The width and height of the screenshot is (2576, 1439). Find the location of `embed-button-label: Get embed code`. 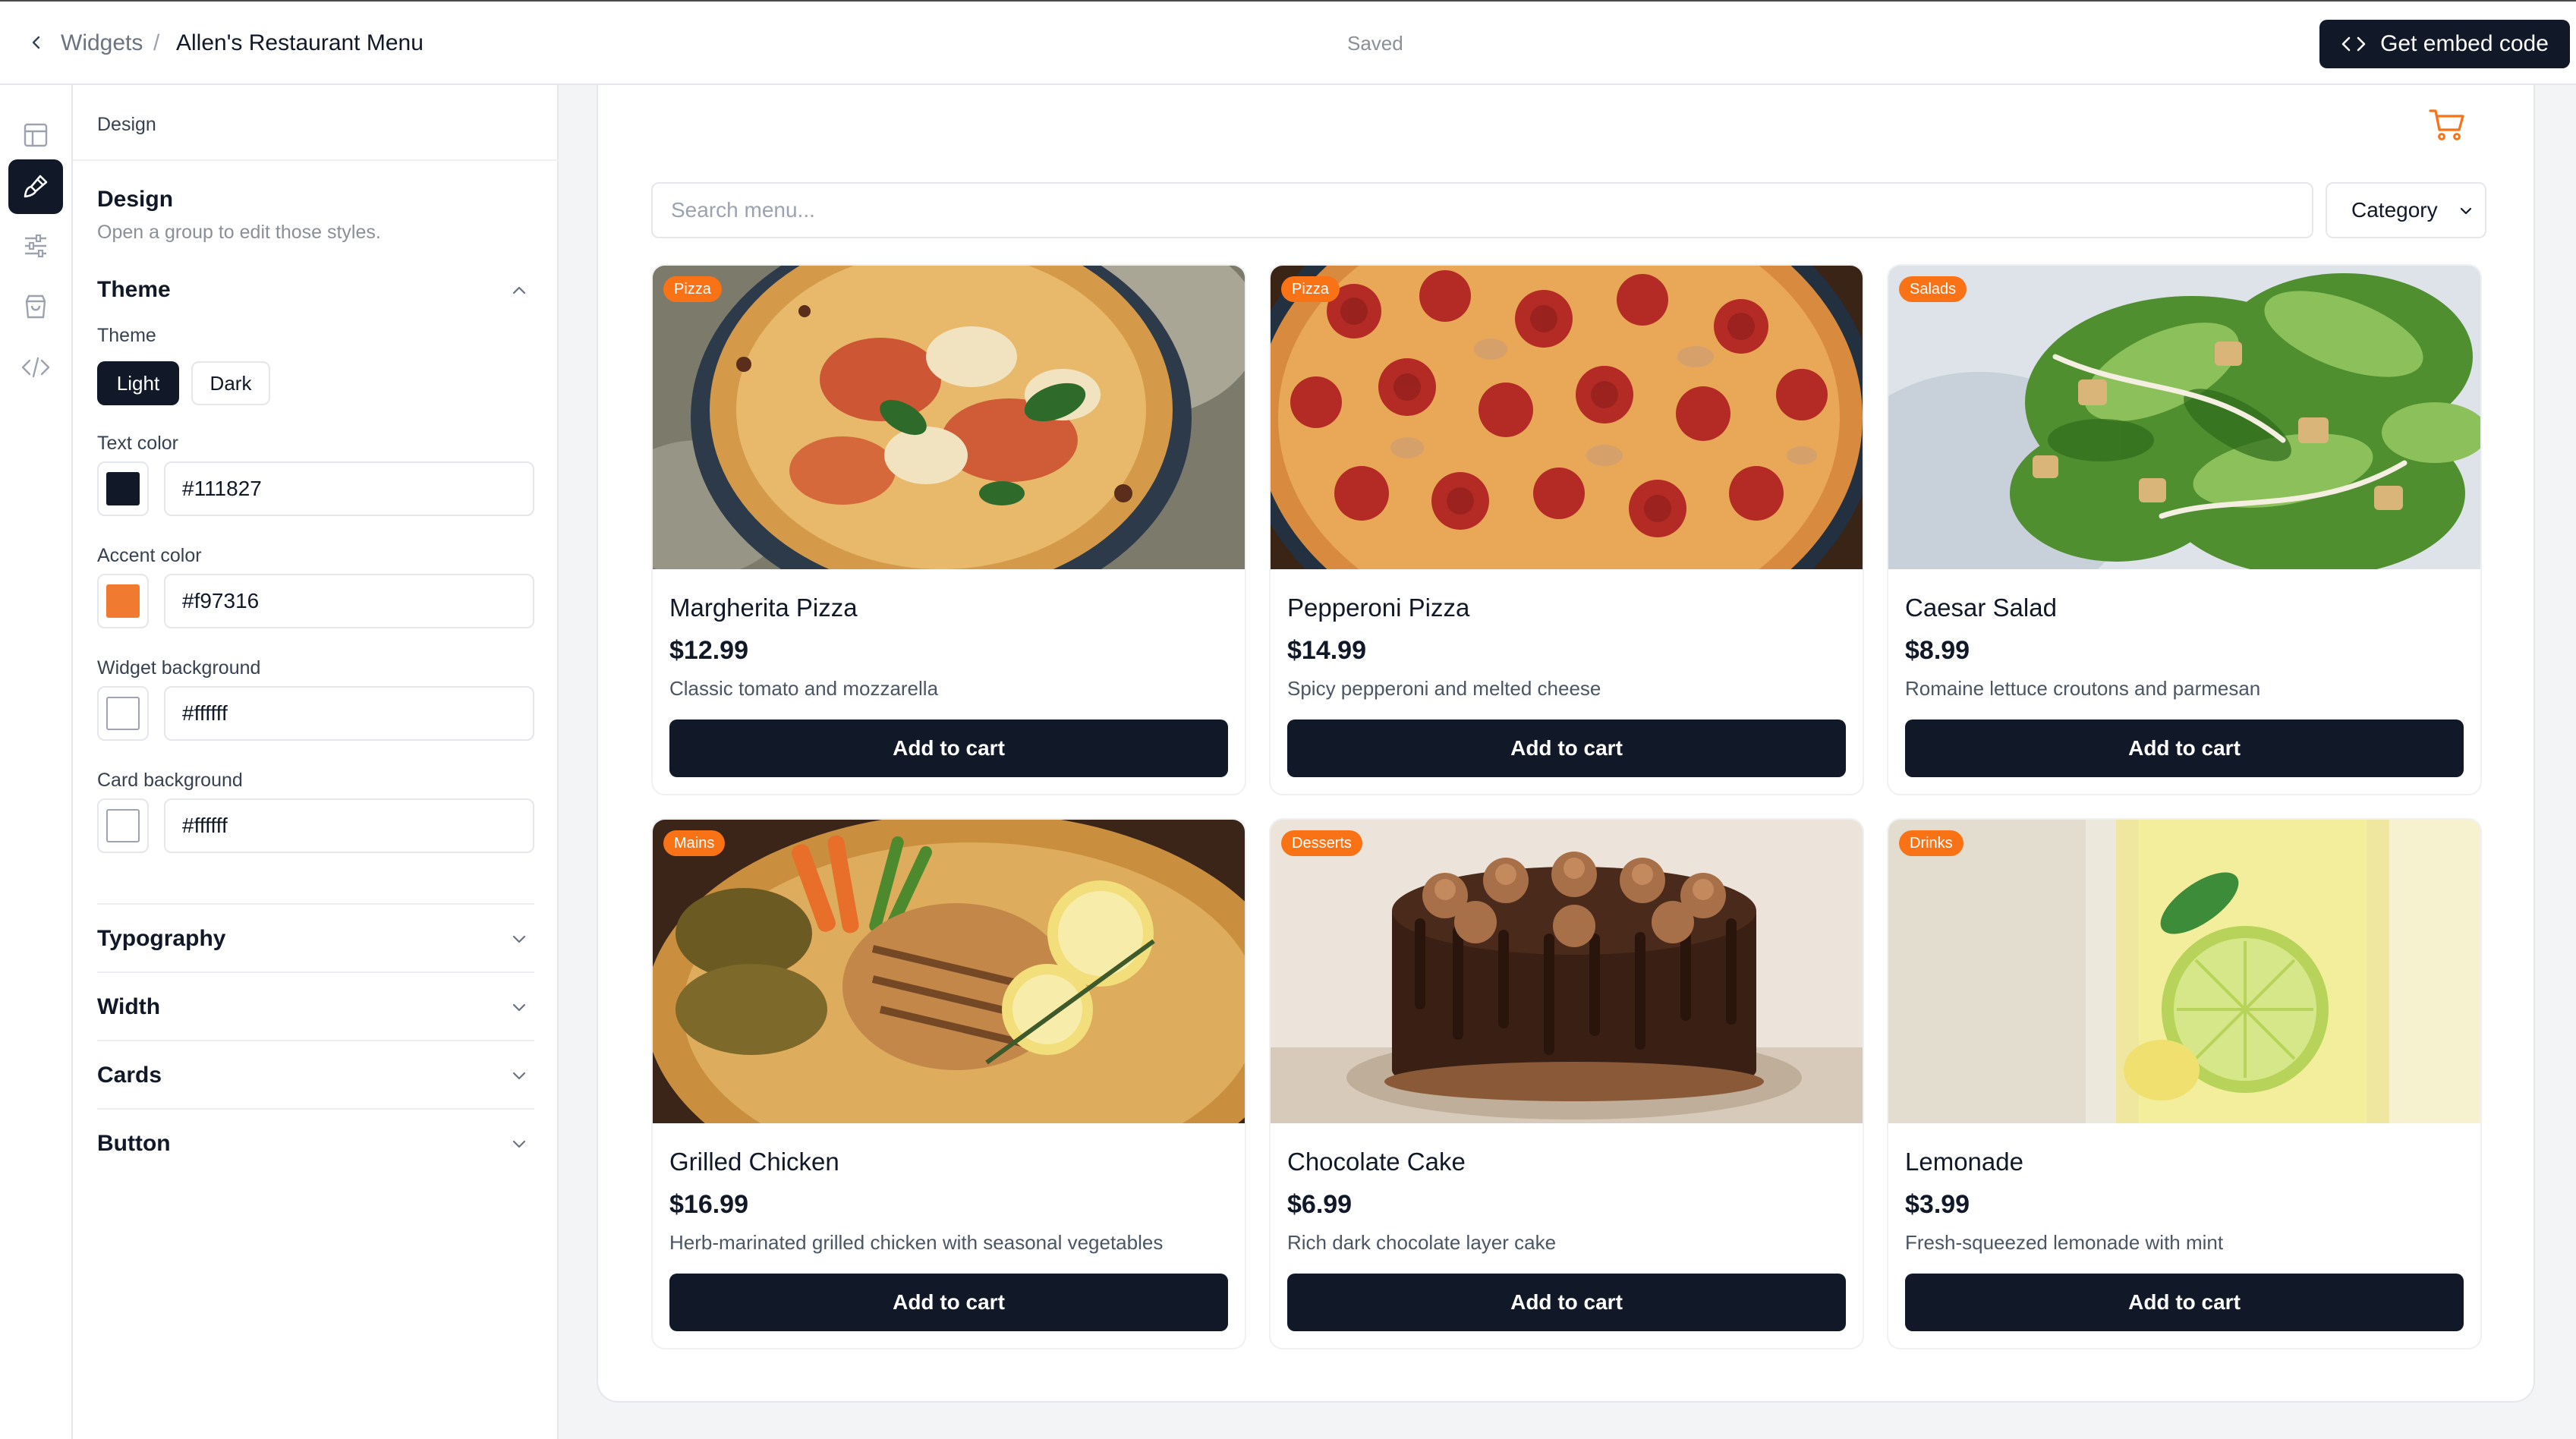

embed-button-label: Get embed code is located at coordinates (2464, 43).